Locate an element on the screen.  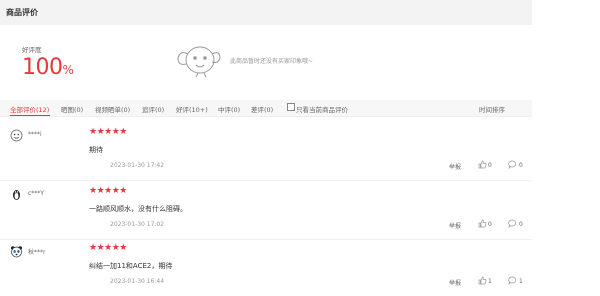
filter-videos: 视频晒单(0) is located at coordinates (112, 109).